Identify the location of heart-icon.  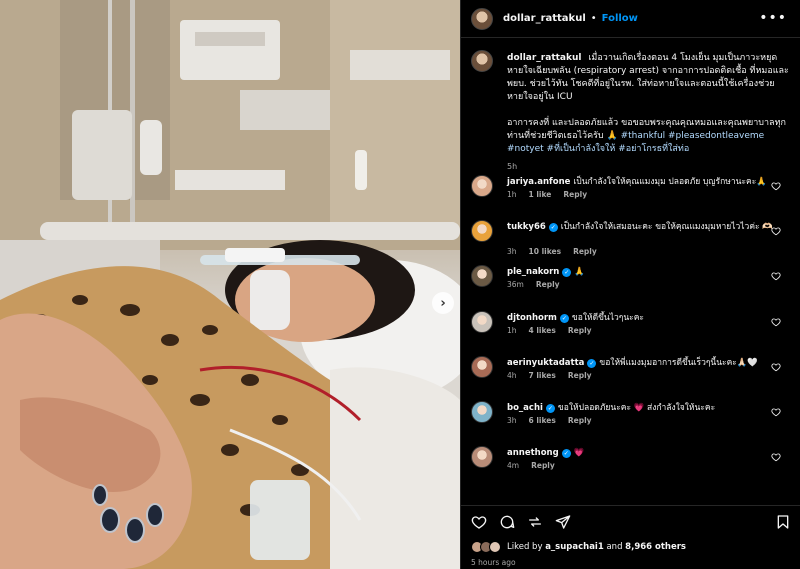
(479, 522).